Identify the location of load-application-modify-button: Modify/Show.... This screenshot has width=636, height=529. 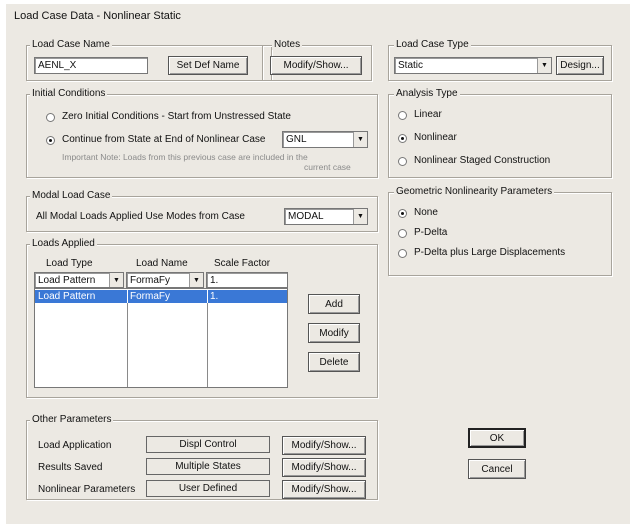
(324, 445).